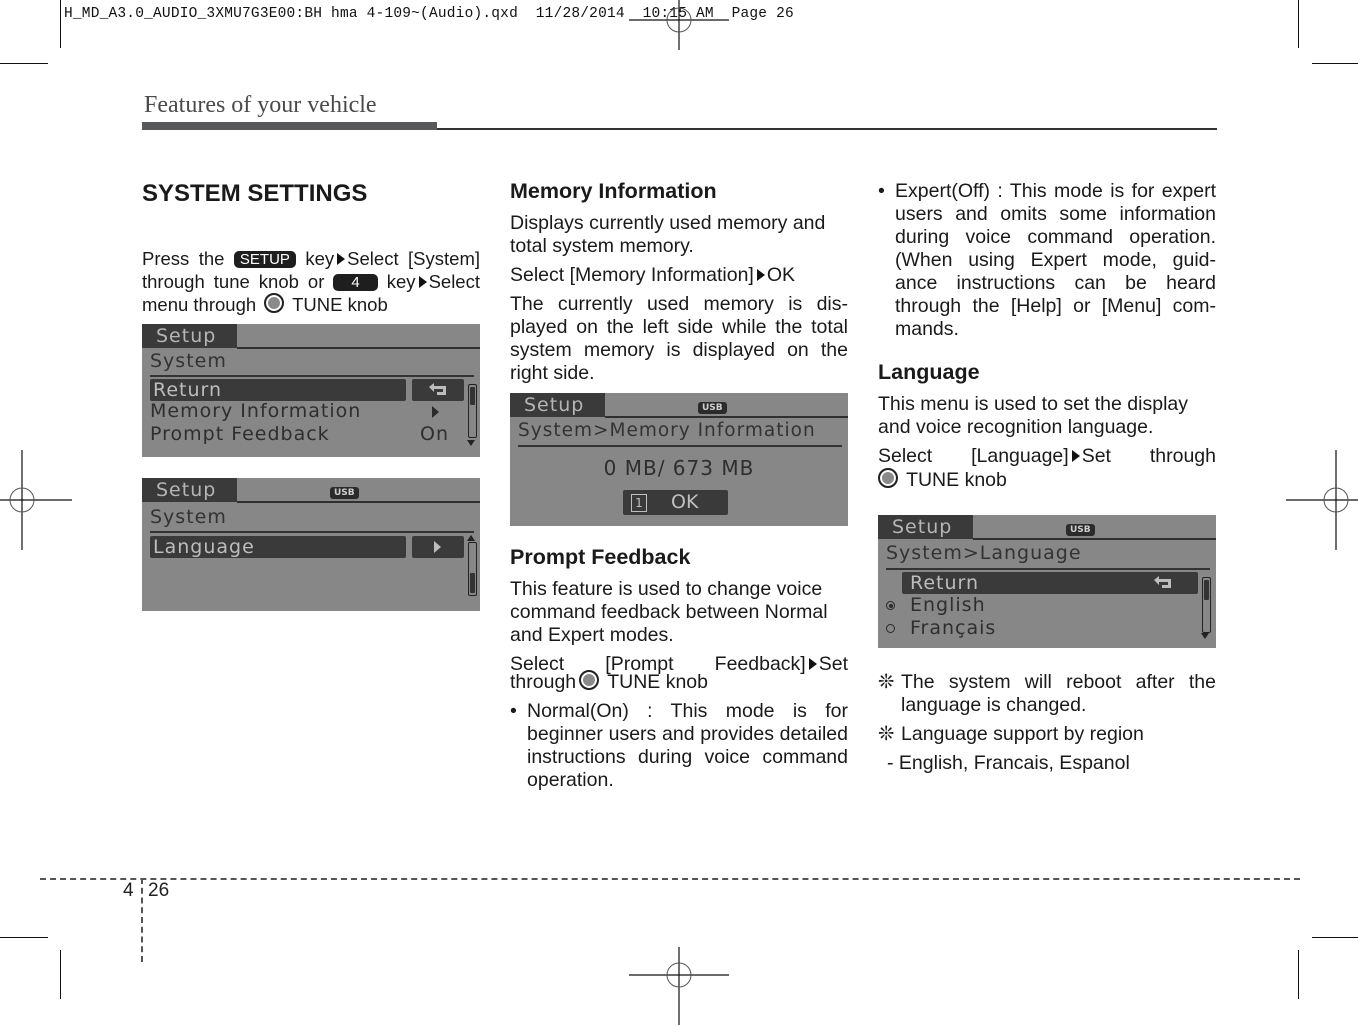 The image size is (1358, 1025). What do you see at coordinates (36, 500) in the screenshot?
I see `registration-mark-left` at bounding box center [36, 500].